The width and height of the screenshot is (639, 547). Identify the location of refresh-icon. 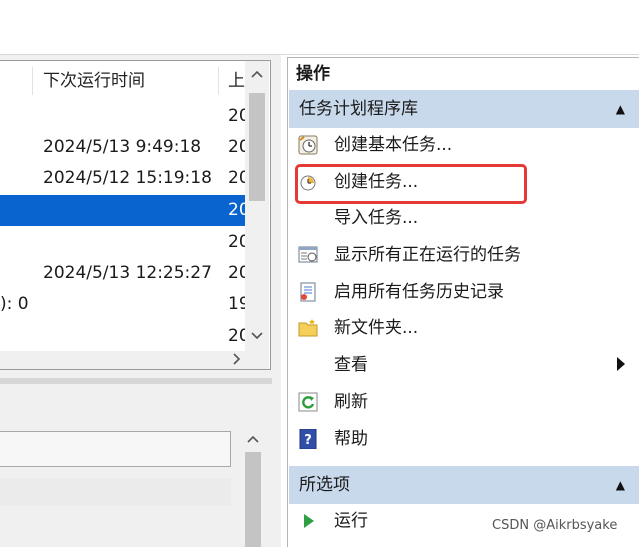
(308, 402).